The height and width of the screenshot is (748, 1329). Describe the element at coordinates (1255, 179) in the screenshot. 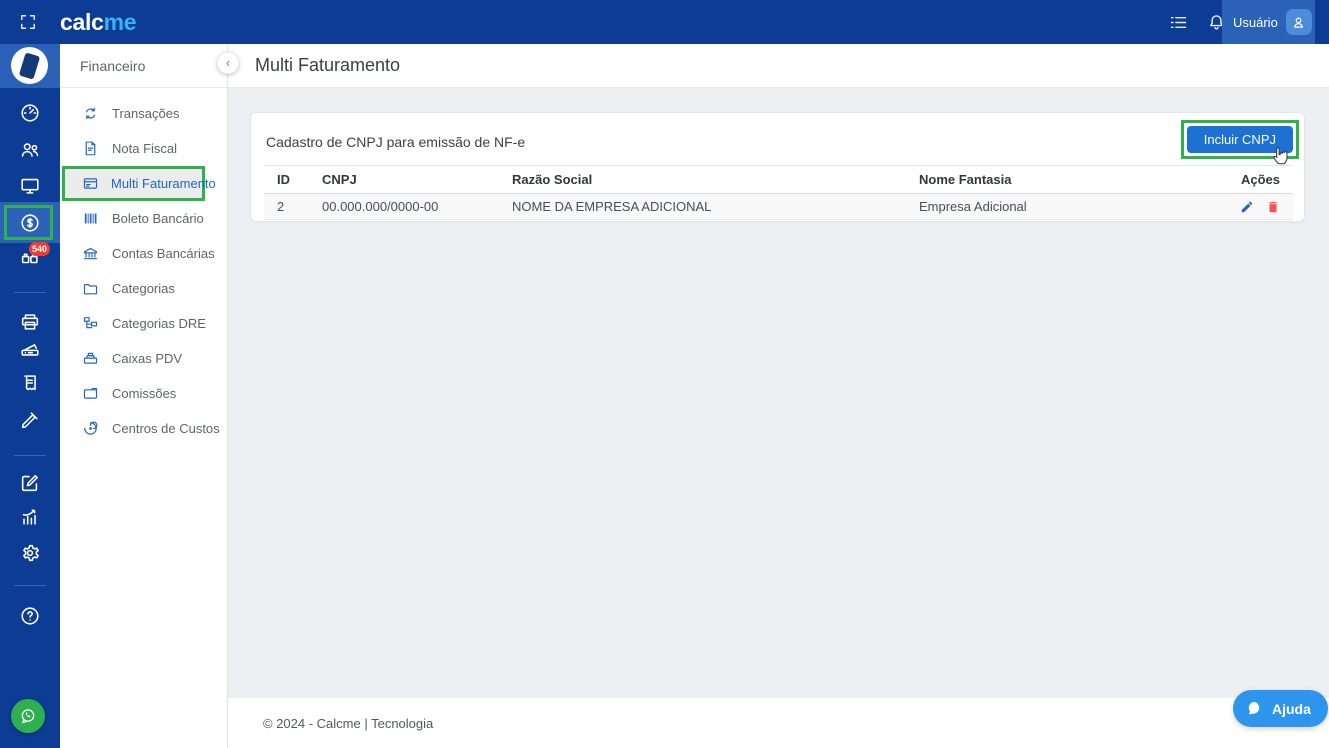

I see `col-header-acoes: Ações` at that location.